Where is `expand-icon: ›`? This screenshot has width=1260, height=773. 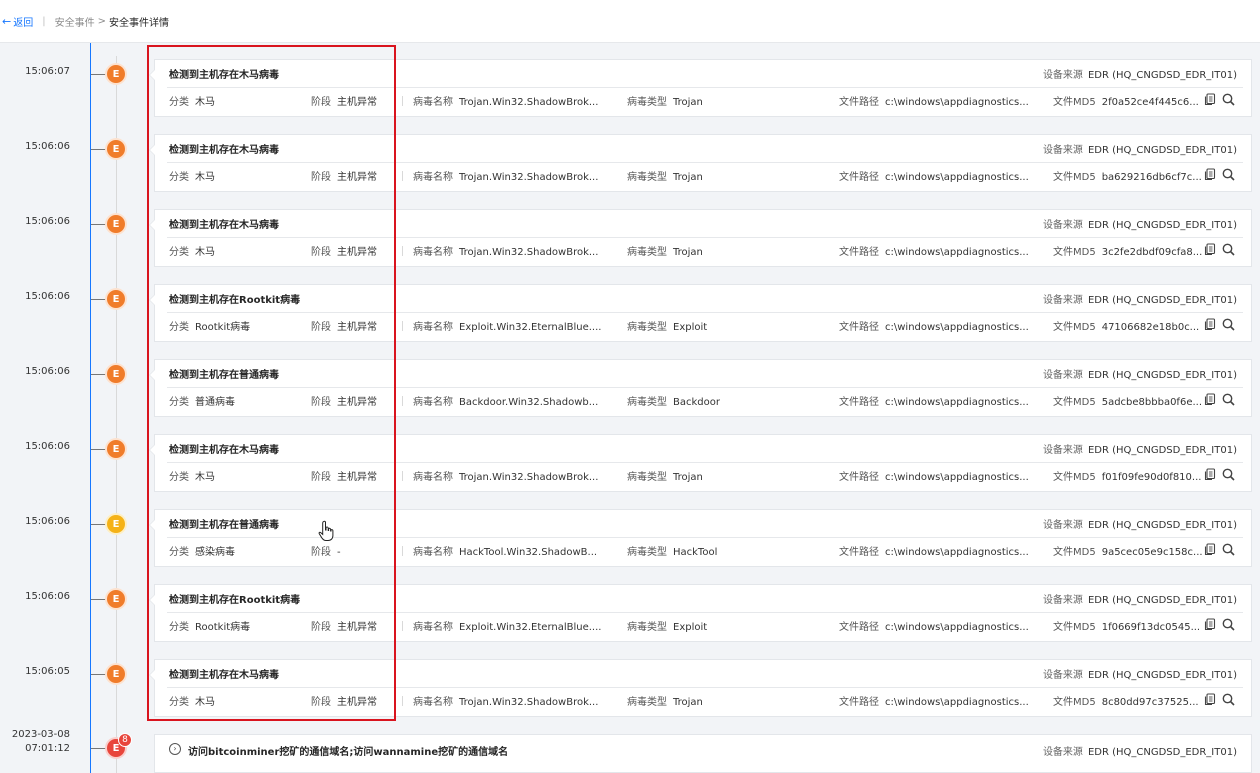 expand-icon: › is located at coordinates (175, 749).